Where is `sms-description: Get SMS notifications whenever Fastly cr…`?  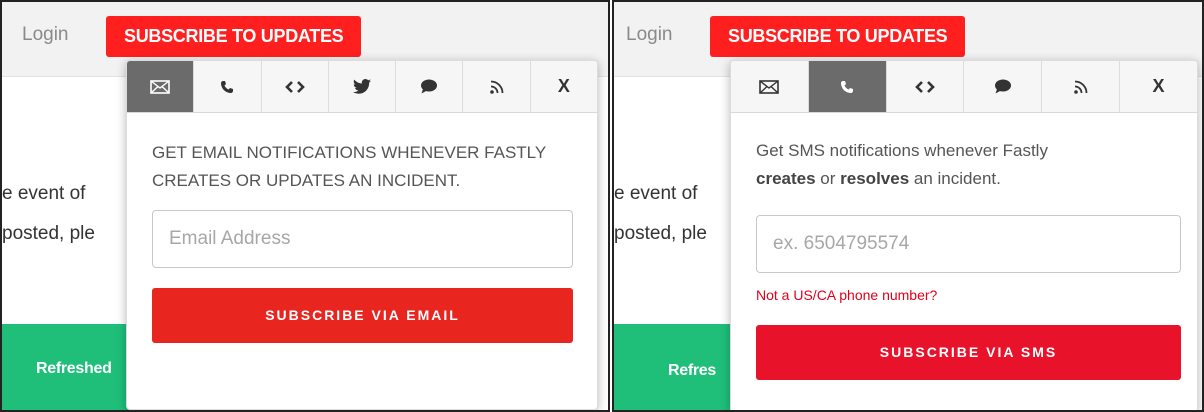 sms-description: Get SMS notifications whenever Fastly cr… is located at coordinates (902, 164).